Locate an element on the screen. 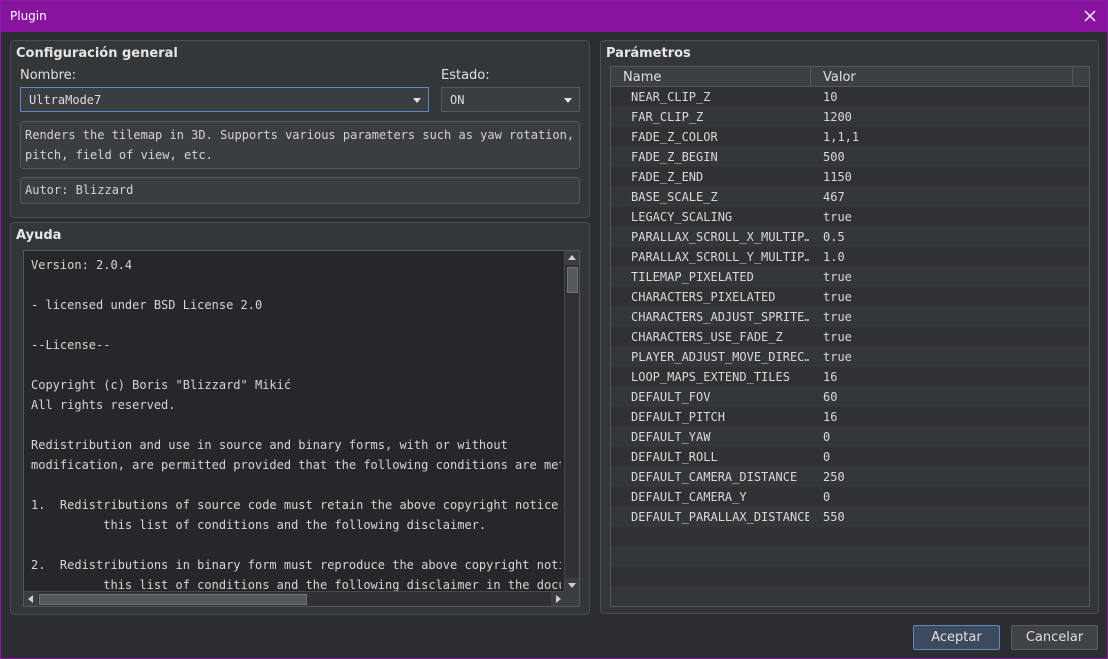 Image resolution: width=1108 pixels, height=659 pixels. column-header-value: Valor is located at coordinates (942, 77).